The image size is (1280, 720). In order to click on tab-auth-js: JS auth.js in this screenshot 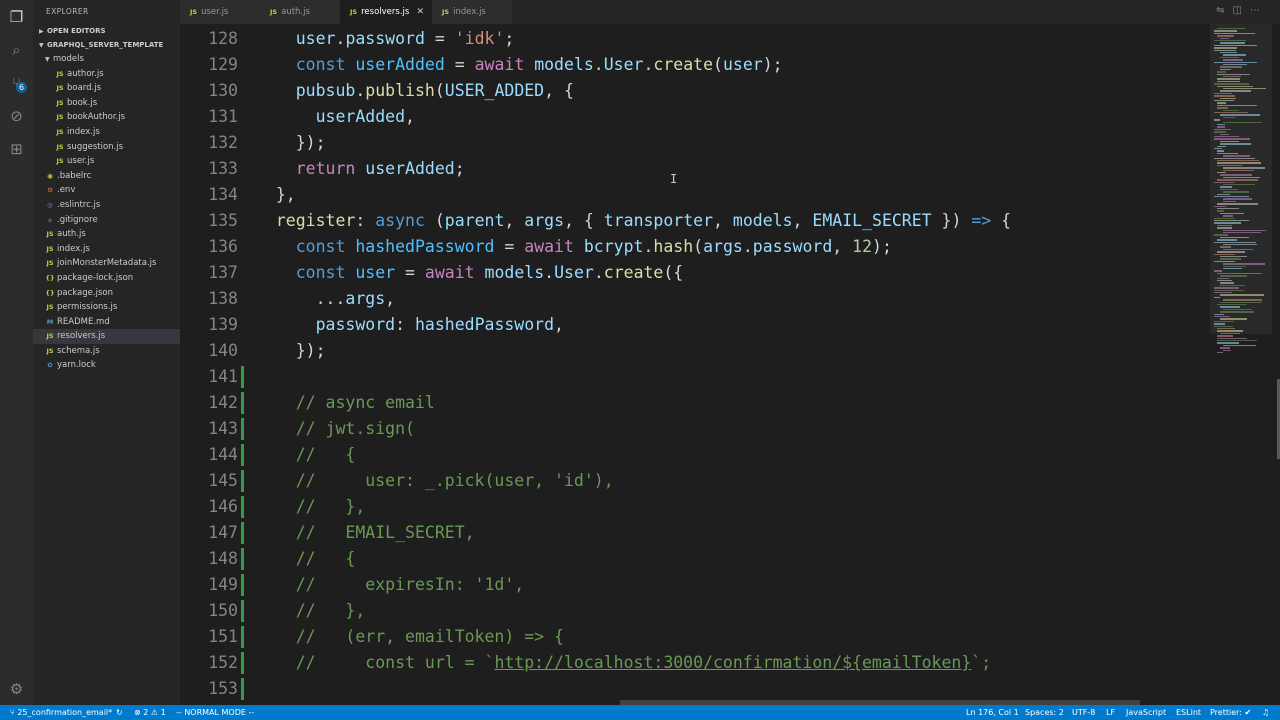, I will do `click(300, 12)`.